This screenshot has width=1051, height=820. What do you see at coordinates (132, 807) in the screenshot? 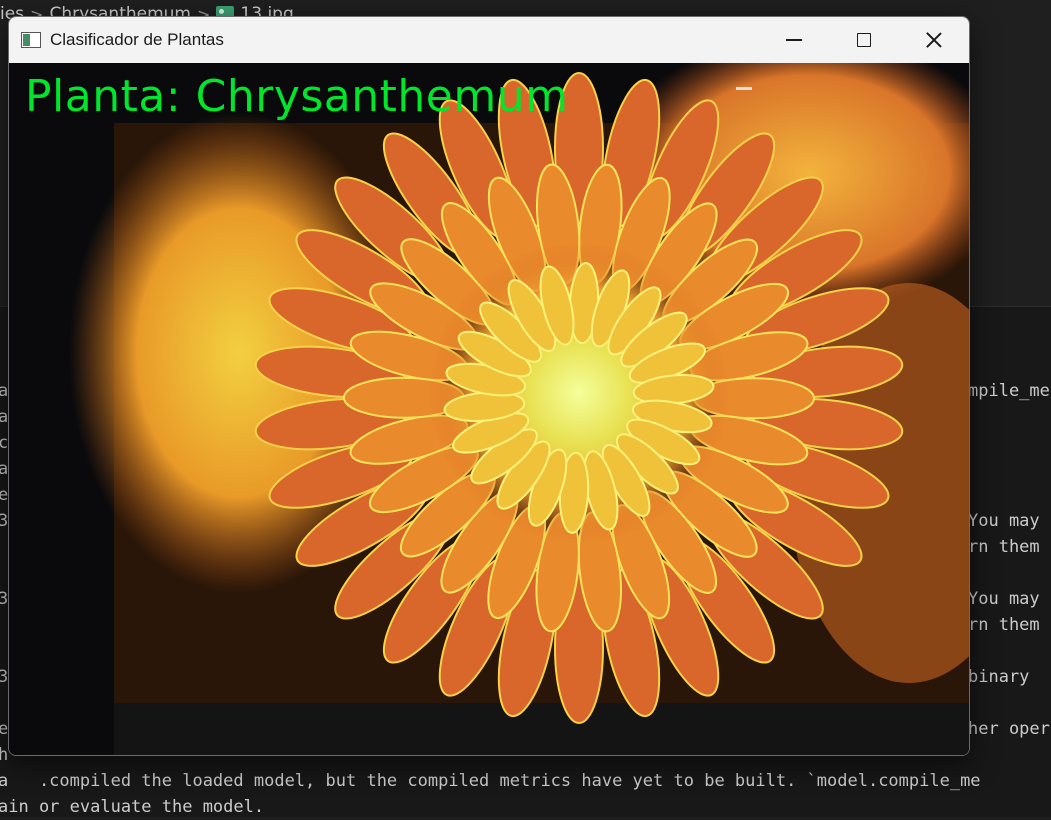
I see `terminal-line: ain or evaluate the model.` at bounding box center [132, 807].